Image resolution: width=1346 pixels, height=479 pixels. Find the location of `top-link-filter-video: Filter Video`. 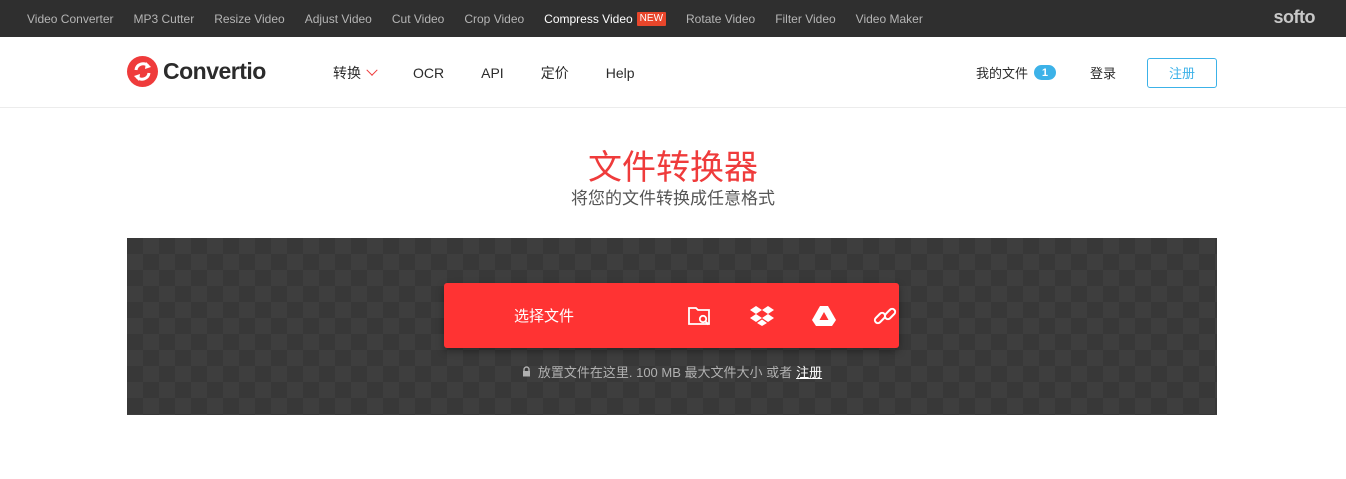

top-link-filter-video: Filter Video is located at coordinates (805, 19).